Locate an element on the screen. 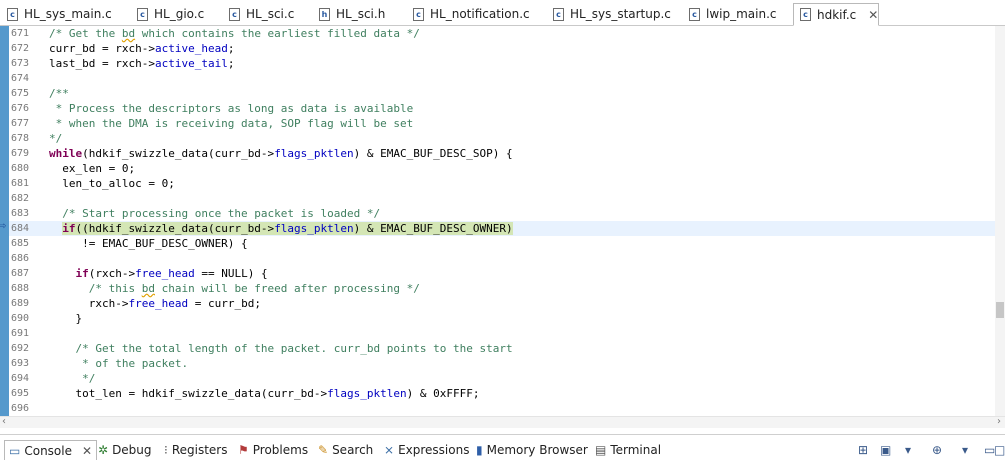 Image resolution: width=1005 pixels, height=467 pixels. editor-tab-hl-sys-startup-c: c HL_sys_startup.c is located at coordinates (609, 14).